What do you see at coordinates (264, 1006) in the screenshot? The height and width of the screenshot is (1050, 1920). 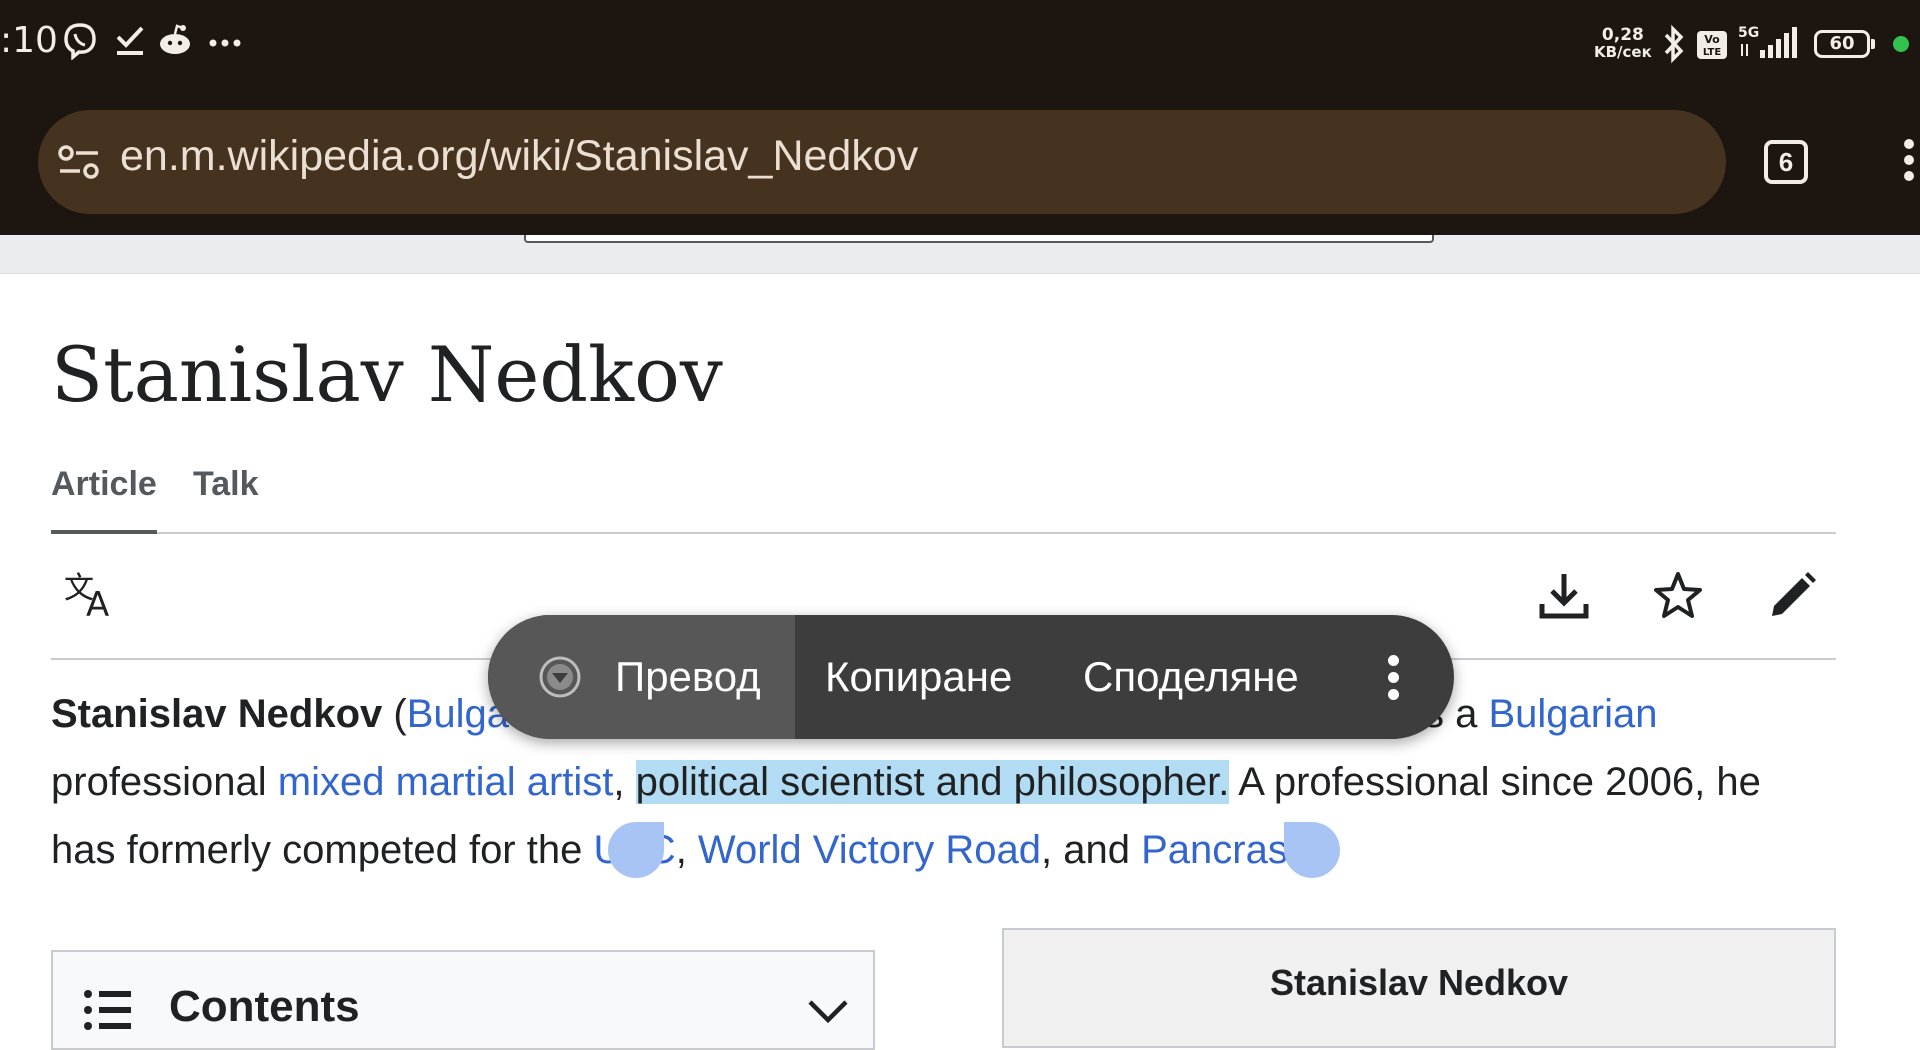 I see `contents-title: Contents` at bounding box center [264, 1006].